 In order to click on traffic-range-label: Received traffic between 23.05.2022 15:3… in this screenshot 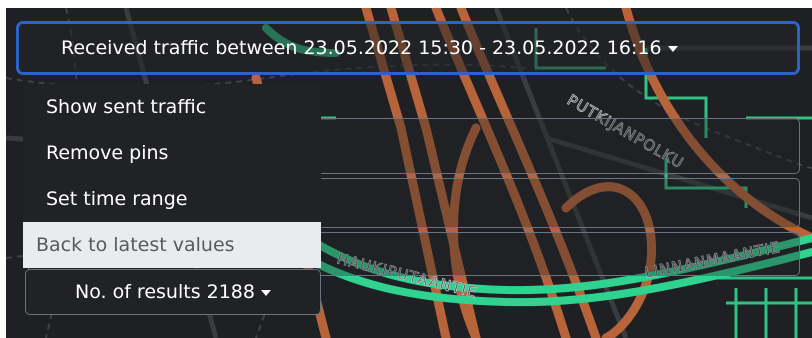, I will do `click(361, 48)`.